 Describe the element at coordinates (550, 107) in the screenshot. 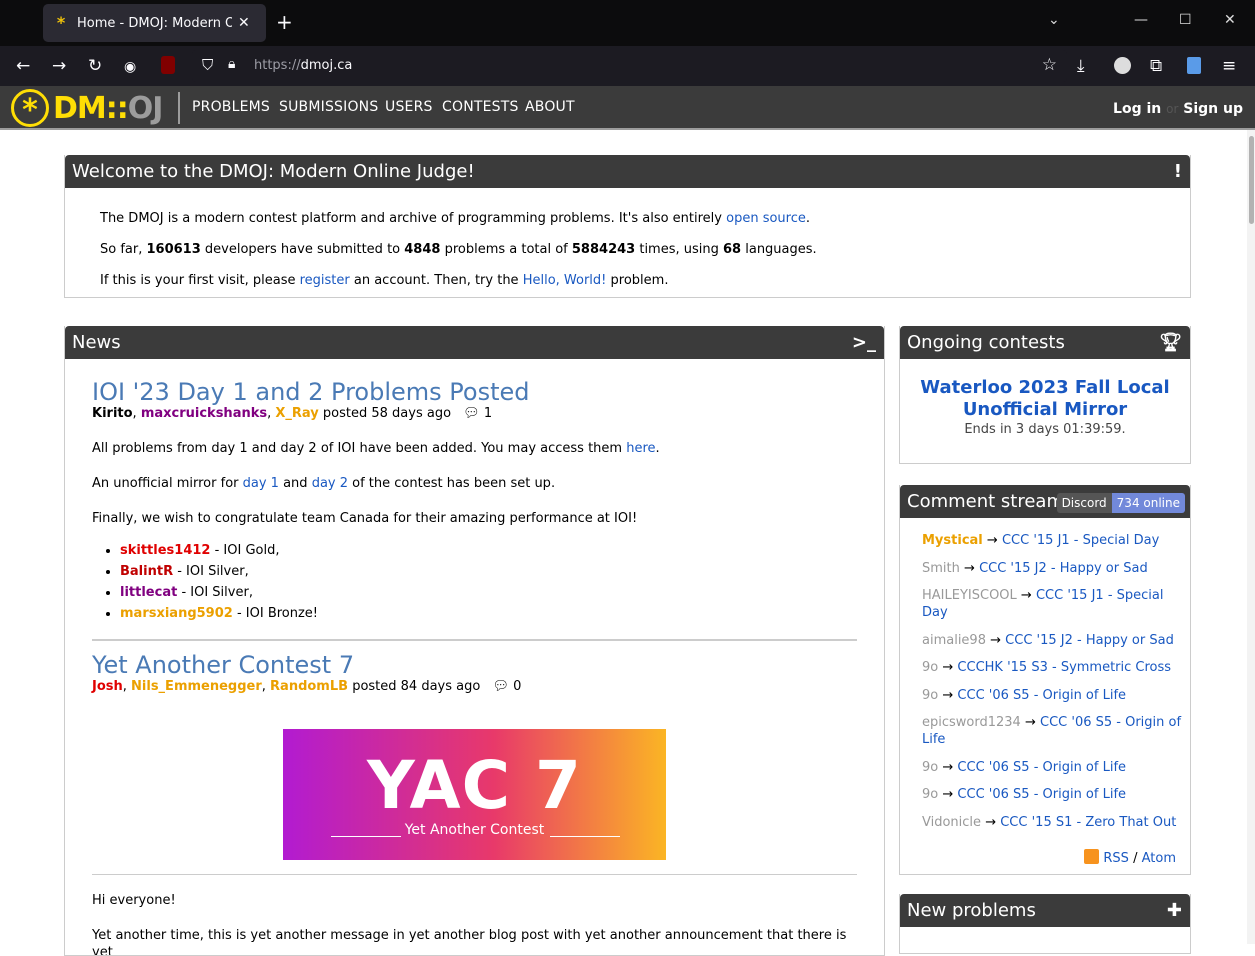

I see `nav-about: ABOUT` at that location.